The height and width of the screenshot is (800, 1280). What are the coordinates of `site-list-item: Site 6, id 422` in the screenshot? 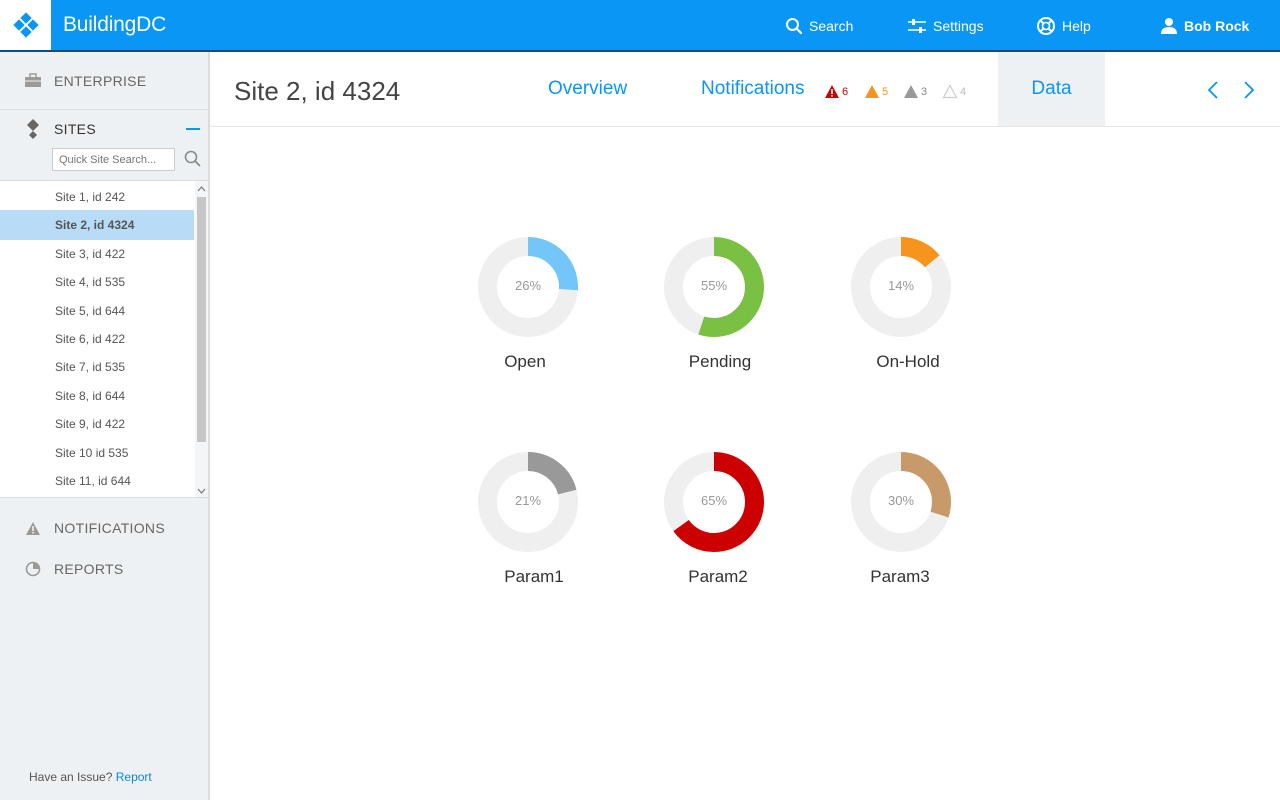 It's located at (97, 339).